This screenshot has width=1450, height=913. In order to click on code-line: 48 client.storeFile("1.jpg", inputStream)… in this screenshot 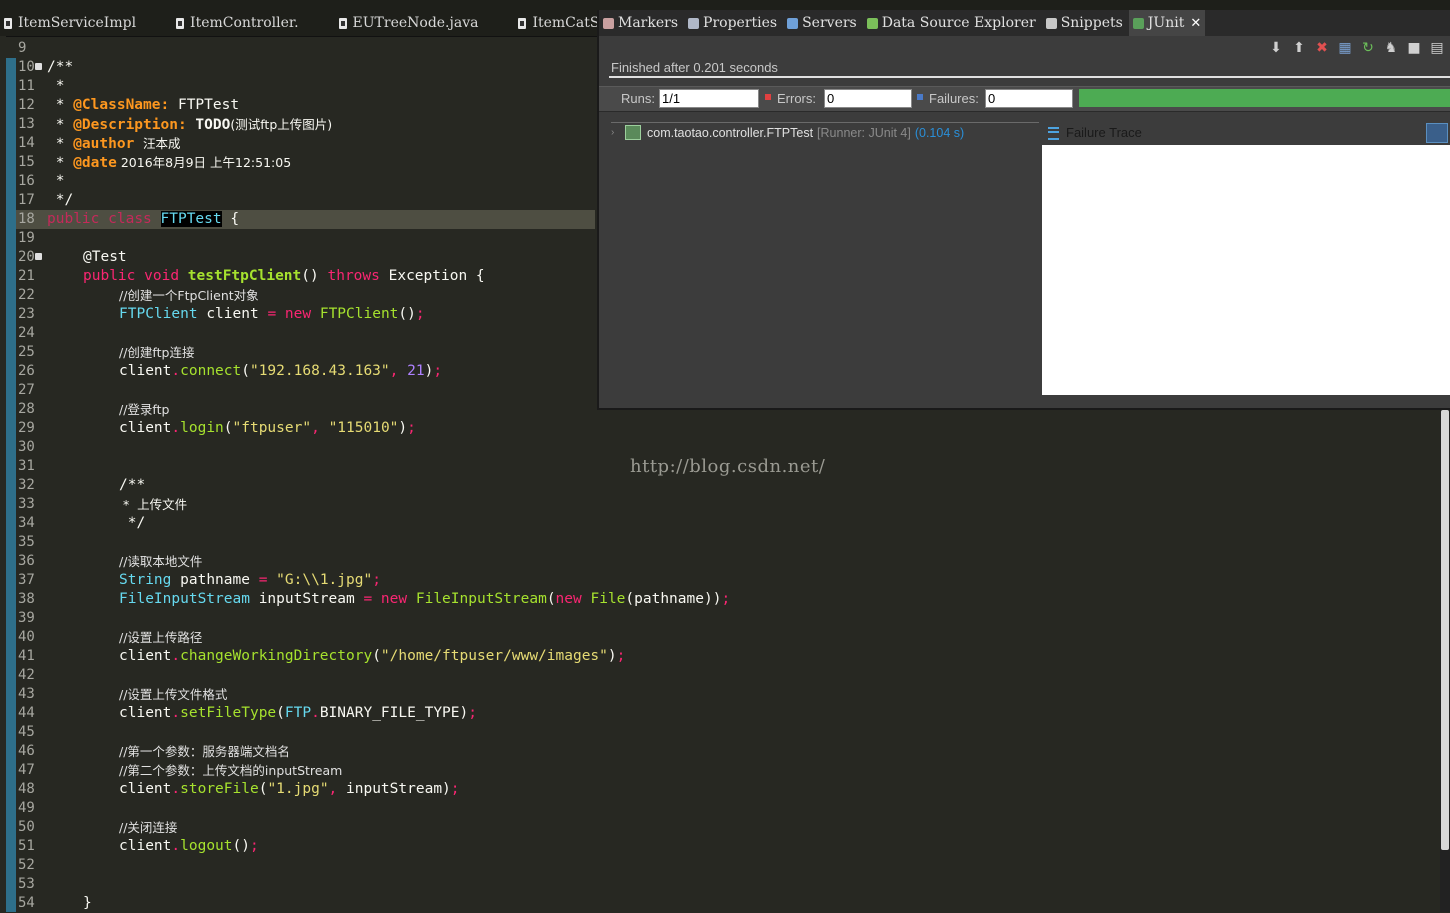, I will do `click(728, 789)`.